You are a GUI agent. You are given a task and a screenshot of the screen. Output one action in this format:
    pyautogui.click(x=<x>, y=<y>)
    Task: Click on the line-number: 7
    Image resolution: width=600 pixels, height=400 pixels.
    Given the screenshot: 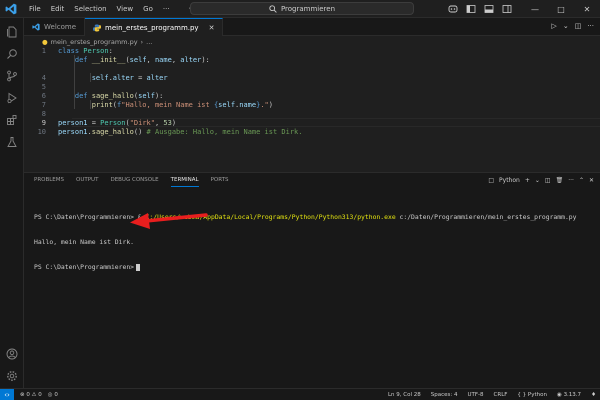 What is the action you would take?
    pyautogui.click(x=43, y=104)
    